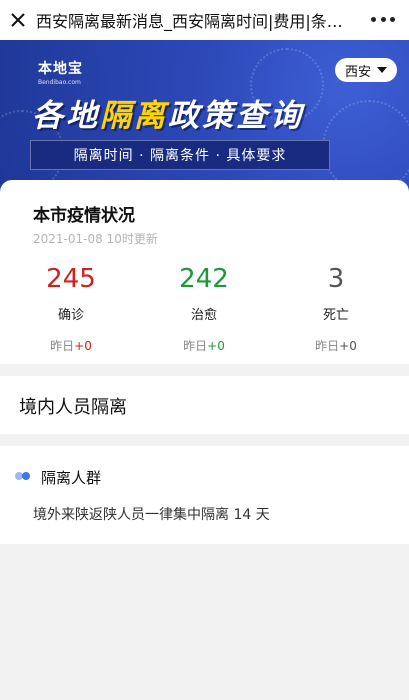  I want to click on stat-deaths: 3 死亡 昨日+0, so click(336, 309).